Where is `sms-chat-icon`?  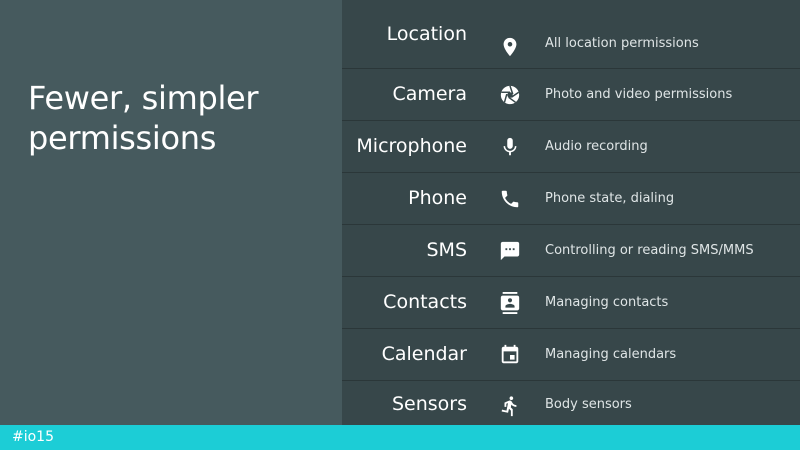
sms-chat-icon is located at coordinates (510, 251).